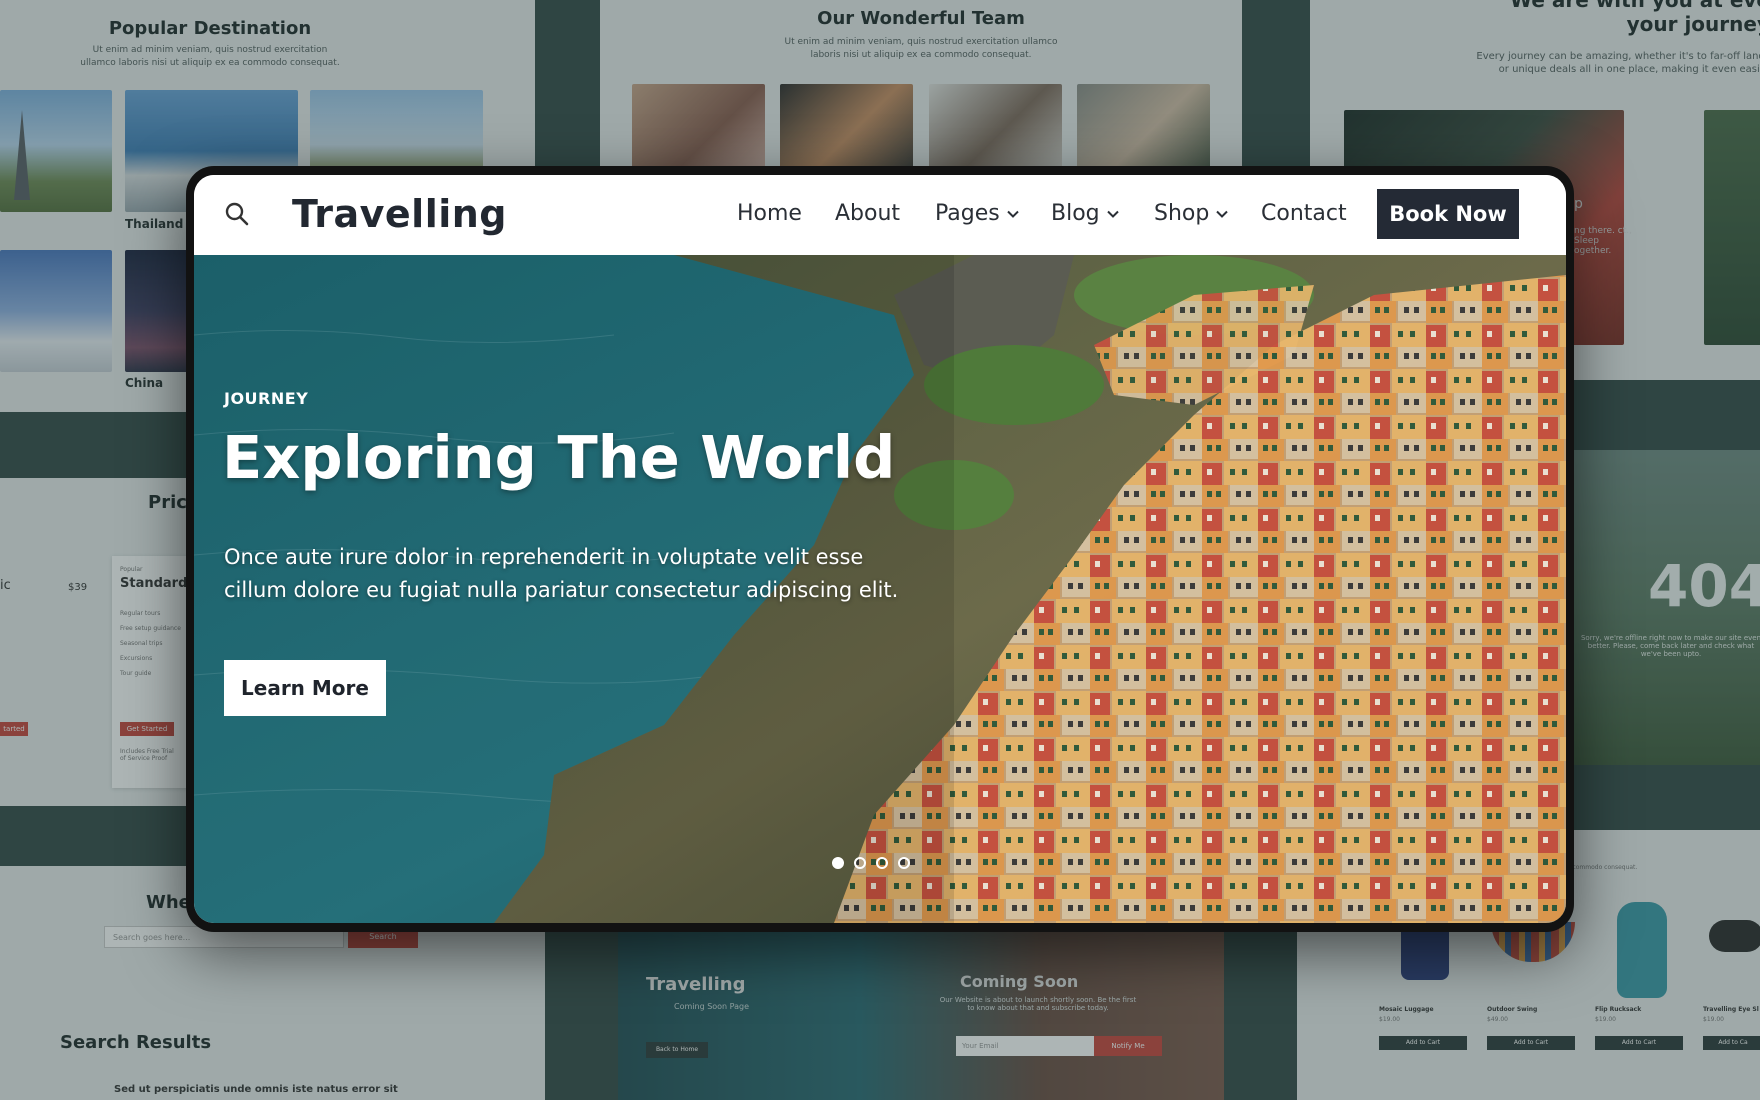 Image resolution: width=1760 pixels, height=1100 pixels. I want to click on nav-shop-label: Shop, so click(1182, 213).